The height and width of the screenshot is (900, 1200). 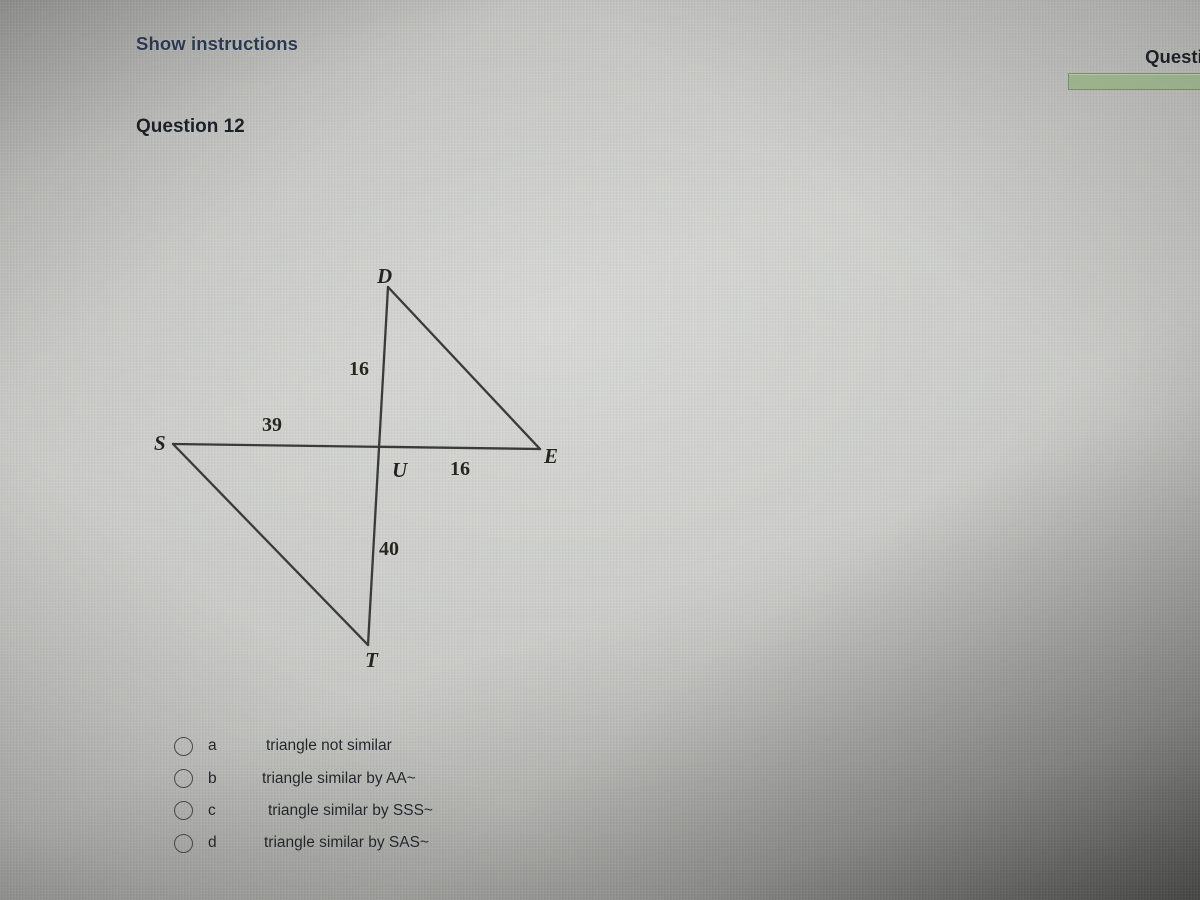 I want to click on answer-option-d-letter: d, so click(x=212, y=843).